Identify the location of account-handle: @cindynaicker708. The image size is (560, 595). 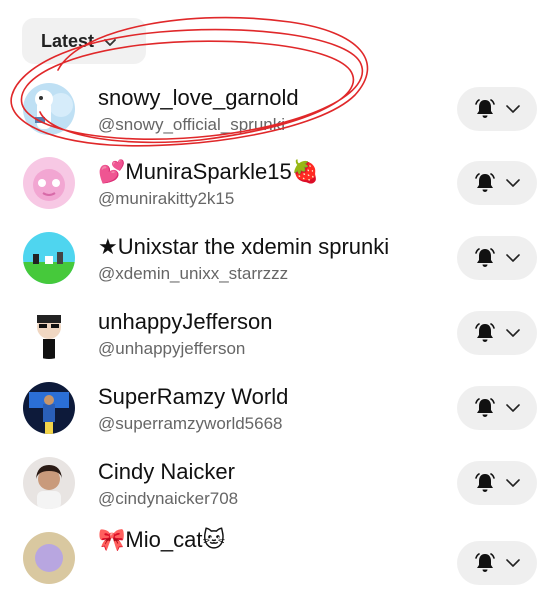
(168, 498).